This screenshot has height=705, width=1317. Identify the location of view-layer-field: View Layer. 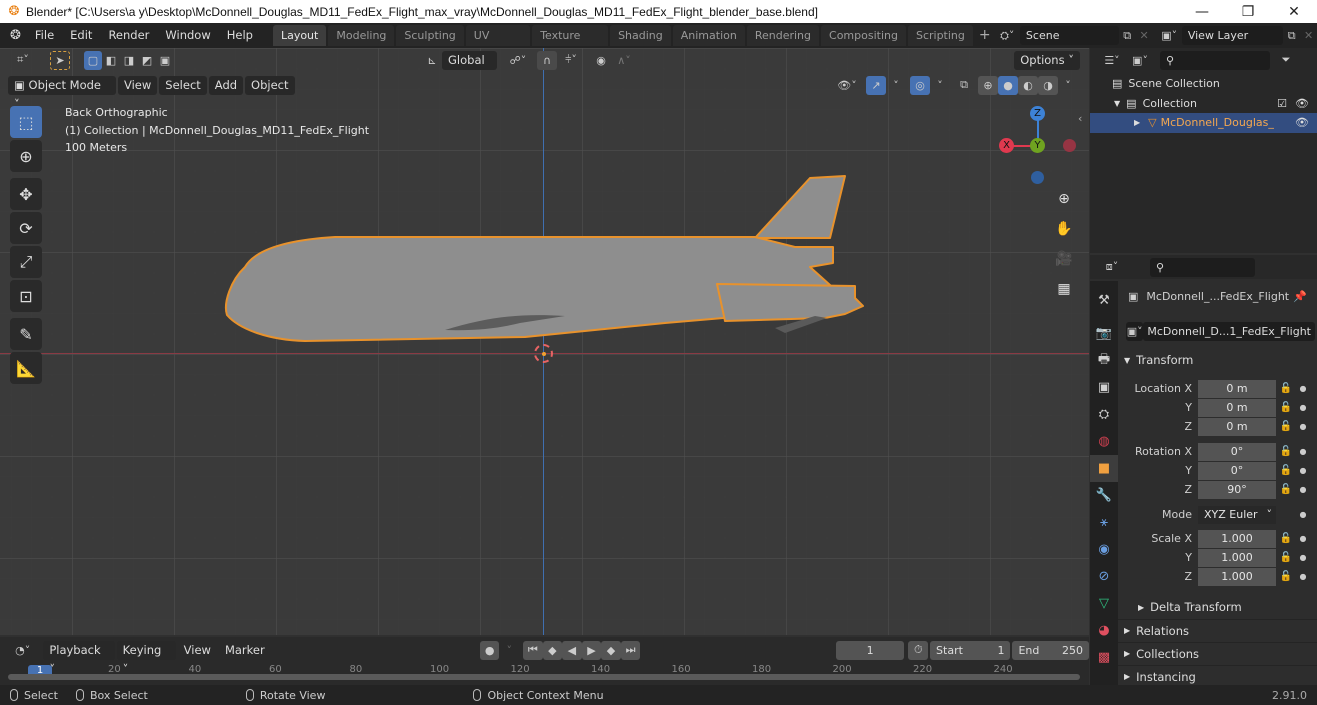
(1232, 35).